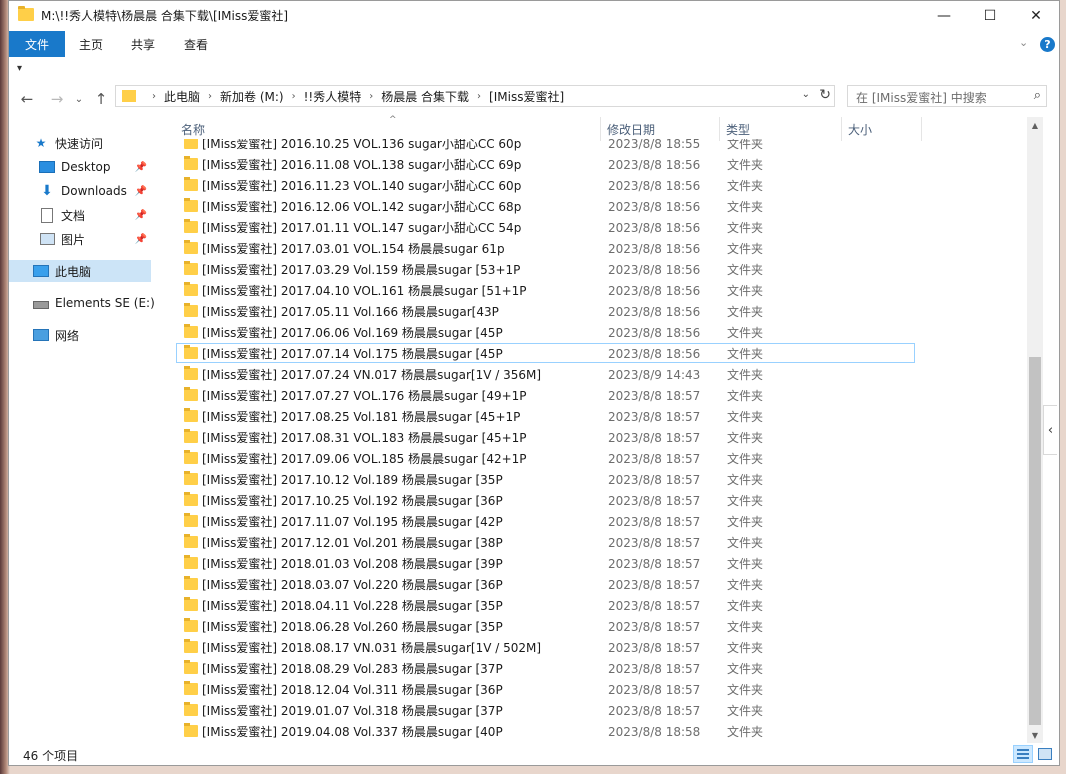 This screenshot has height=774, width=1066. What do you see at coordinates (806, 94) in the screenshot?
I see `address-dropdown-icon: ⌄` at bounding box center [806, 94].